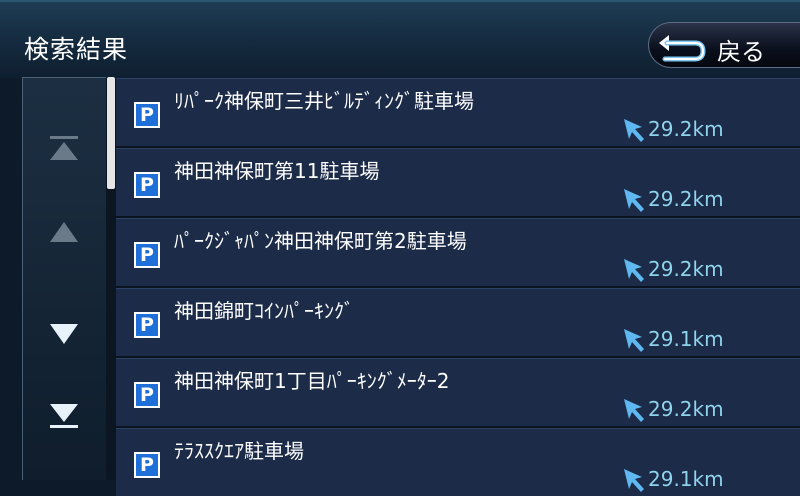 This screenshot has width=800, height=496. I want to click on result-name: 神田神保町1丁目ﾊﾟｰｷﾝｸﾞﾒｰﾀｰ2, so click(312, 381).